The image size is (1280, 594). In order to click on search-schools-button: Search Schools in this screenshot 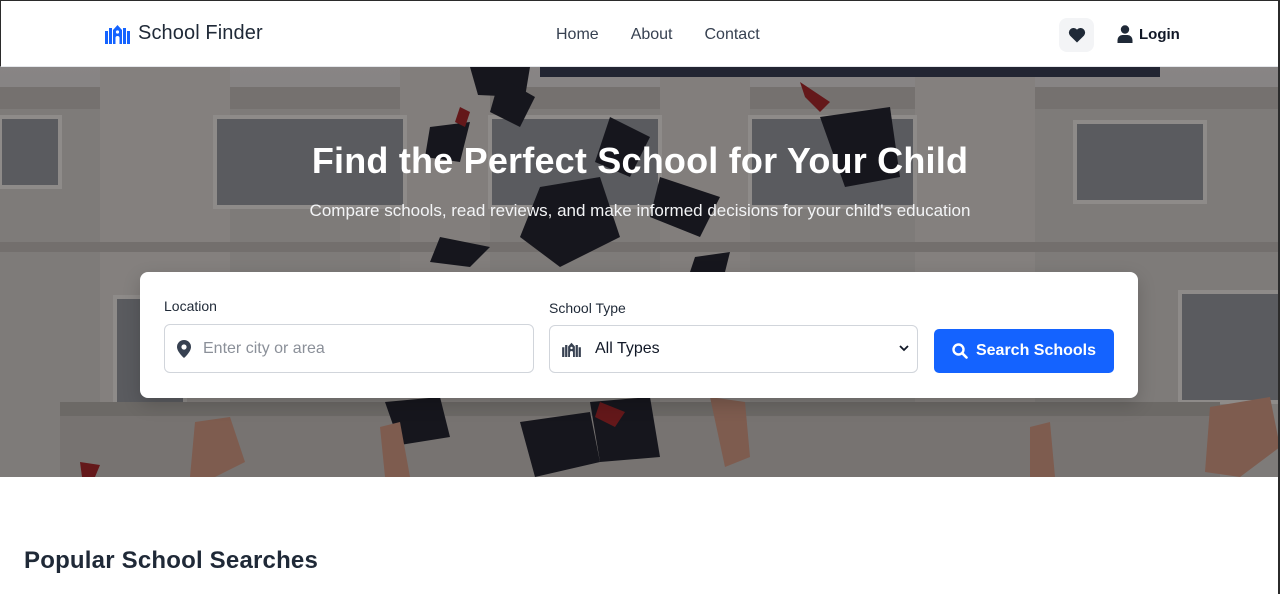, I will do `click(1024, 351)`.